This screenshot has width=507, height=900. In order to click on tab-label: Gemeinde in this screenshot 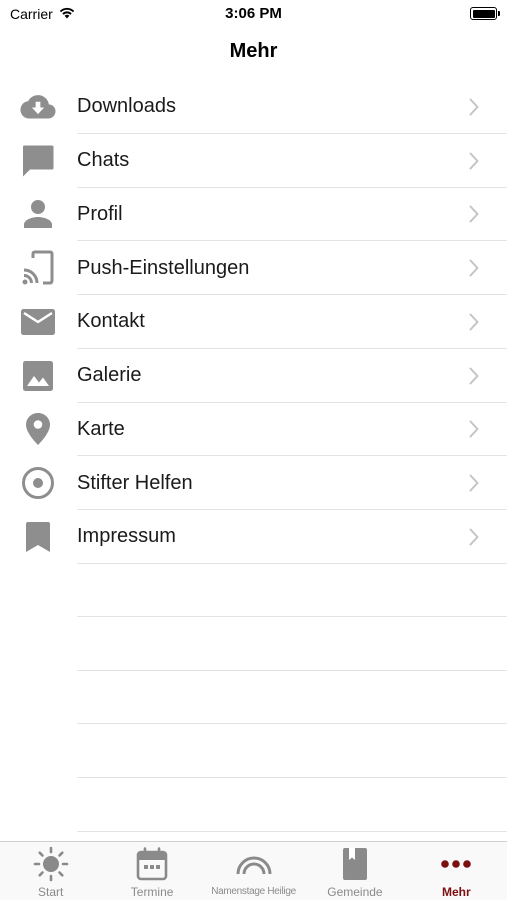, I will do `click(355, 892)`.